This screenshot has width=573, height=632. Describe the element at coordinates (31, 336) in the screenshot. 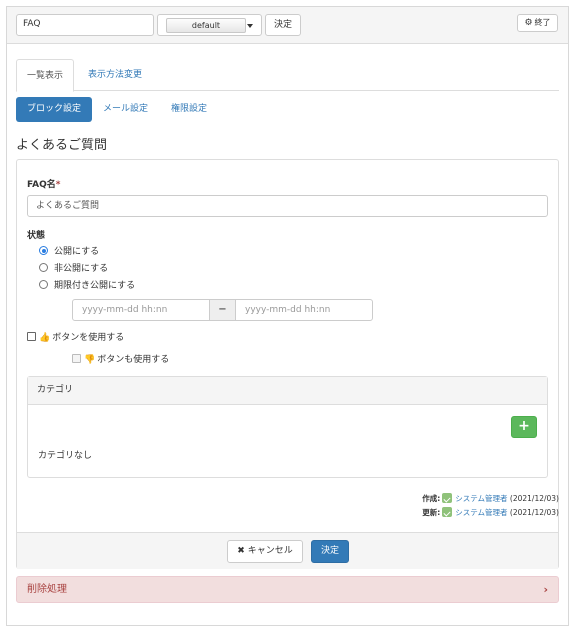

I see `like-checkbox` at that location.